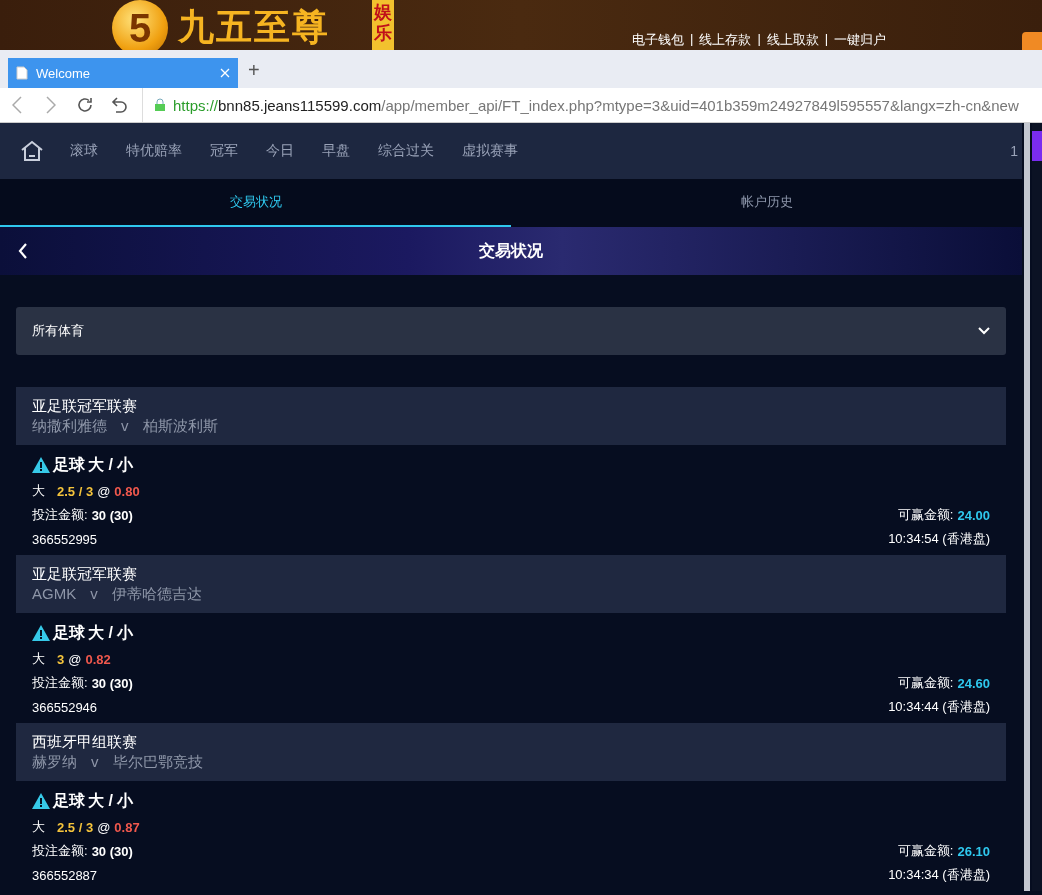 The width and height of the screenshot is (1042, 895). Describe the element at coordinates (98, 659) in the screenshot. I see `odds-value: 0.82` at that location.